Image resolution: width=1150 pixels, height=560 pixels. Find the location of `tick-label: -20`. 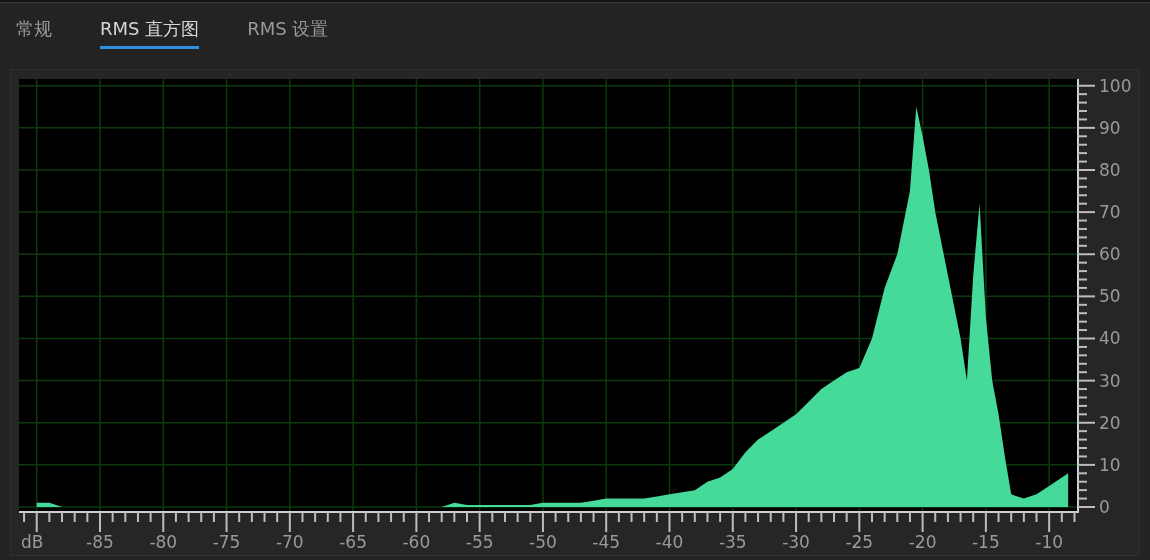

tick-label: -20 is located at coordinates (922, 542).